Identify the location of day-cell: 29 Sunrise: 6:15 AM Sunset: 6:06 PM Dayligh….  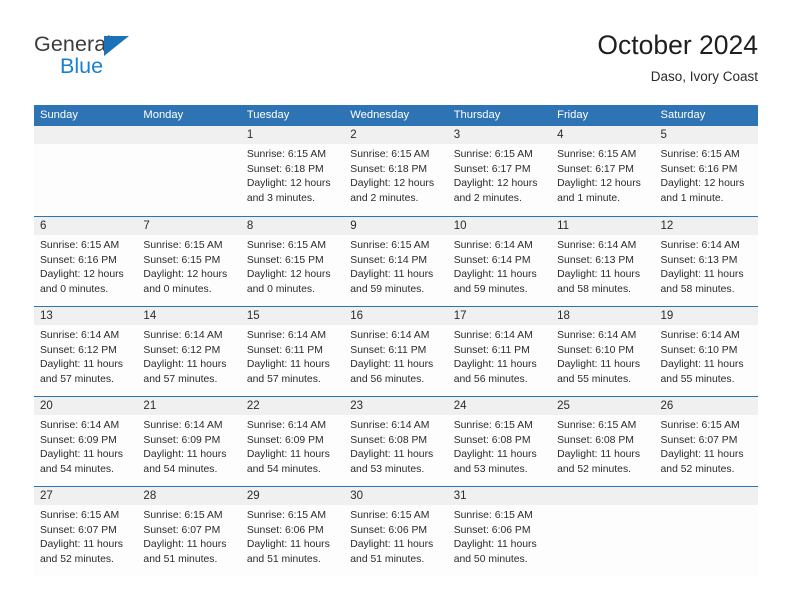
(292, 531).